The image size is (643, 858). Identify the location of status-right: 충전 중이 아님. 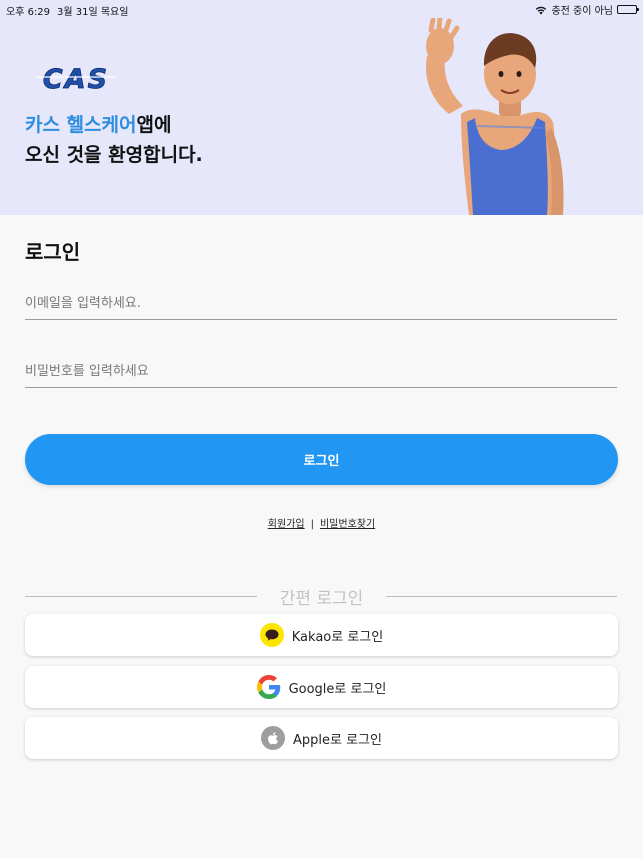
(587, 9).